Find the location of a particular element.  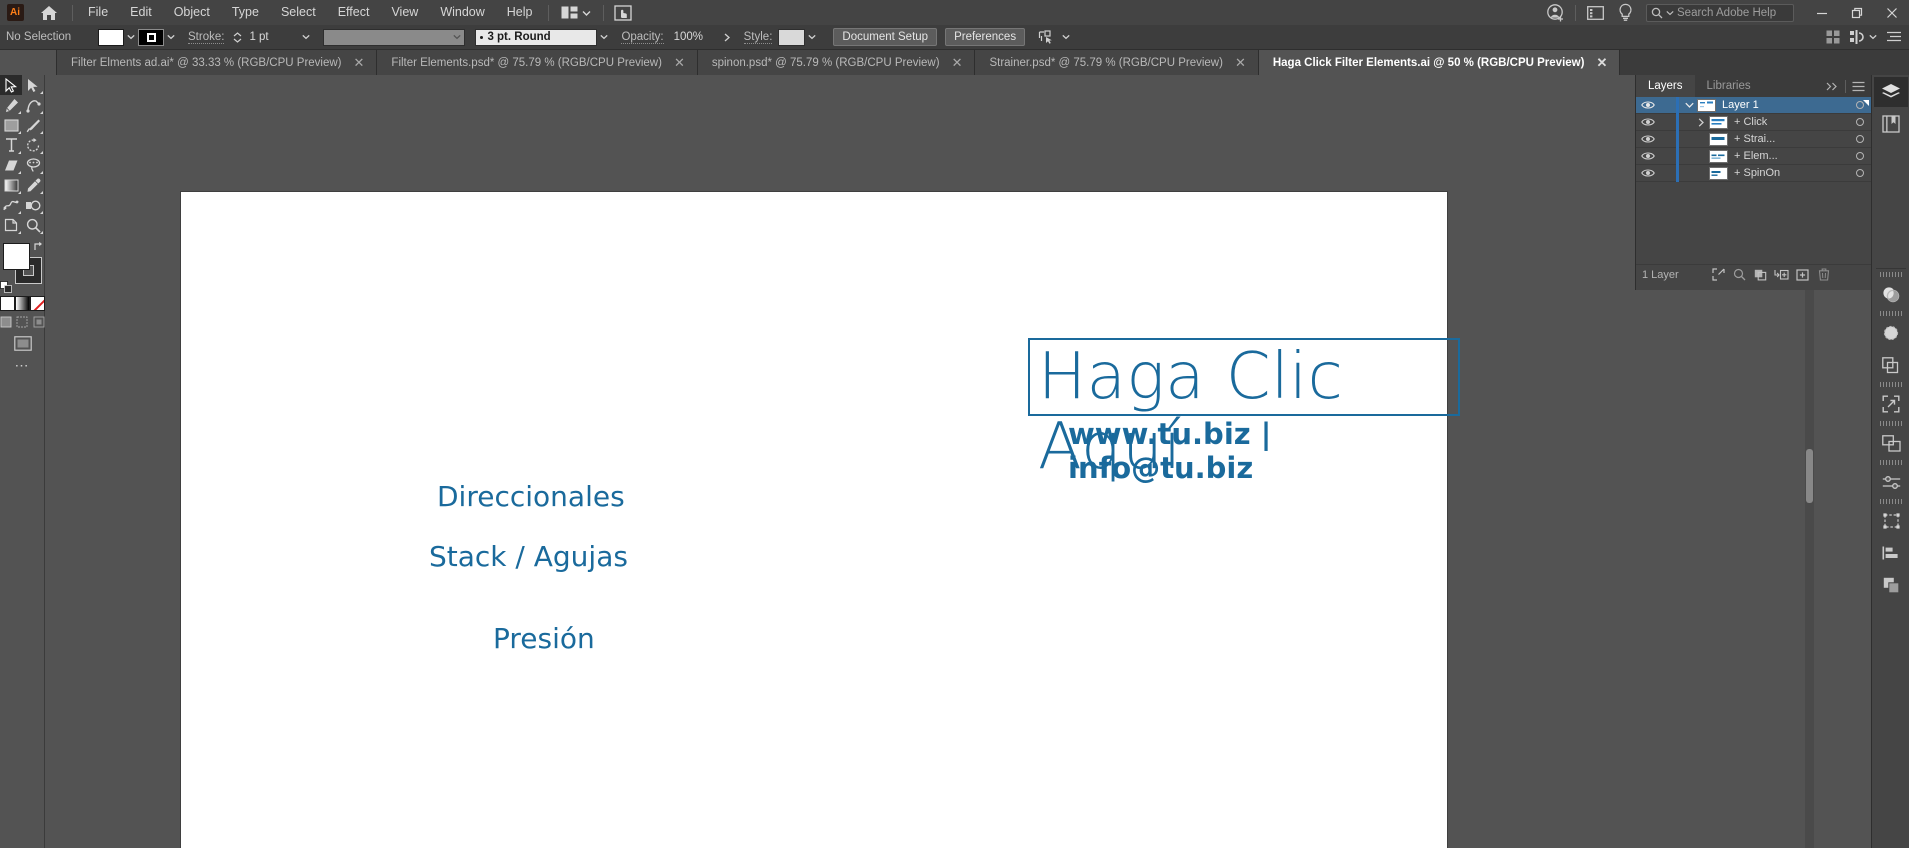

color-swatch is located at coordinates (7, 303).